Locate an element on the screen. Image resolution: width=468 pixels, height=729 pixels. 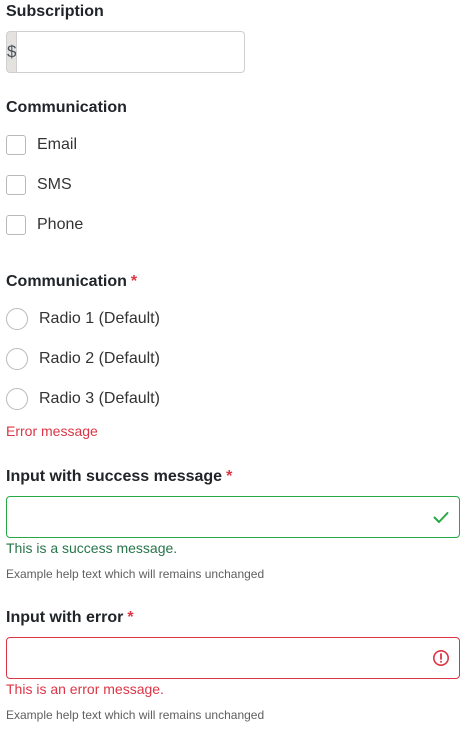
checkbox-option-phone: Phone is located at coordinates (44, 225).